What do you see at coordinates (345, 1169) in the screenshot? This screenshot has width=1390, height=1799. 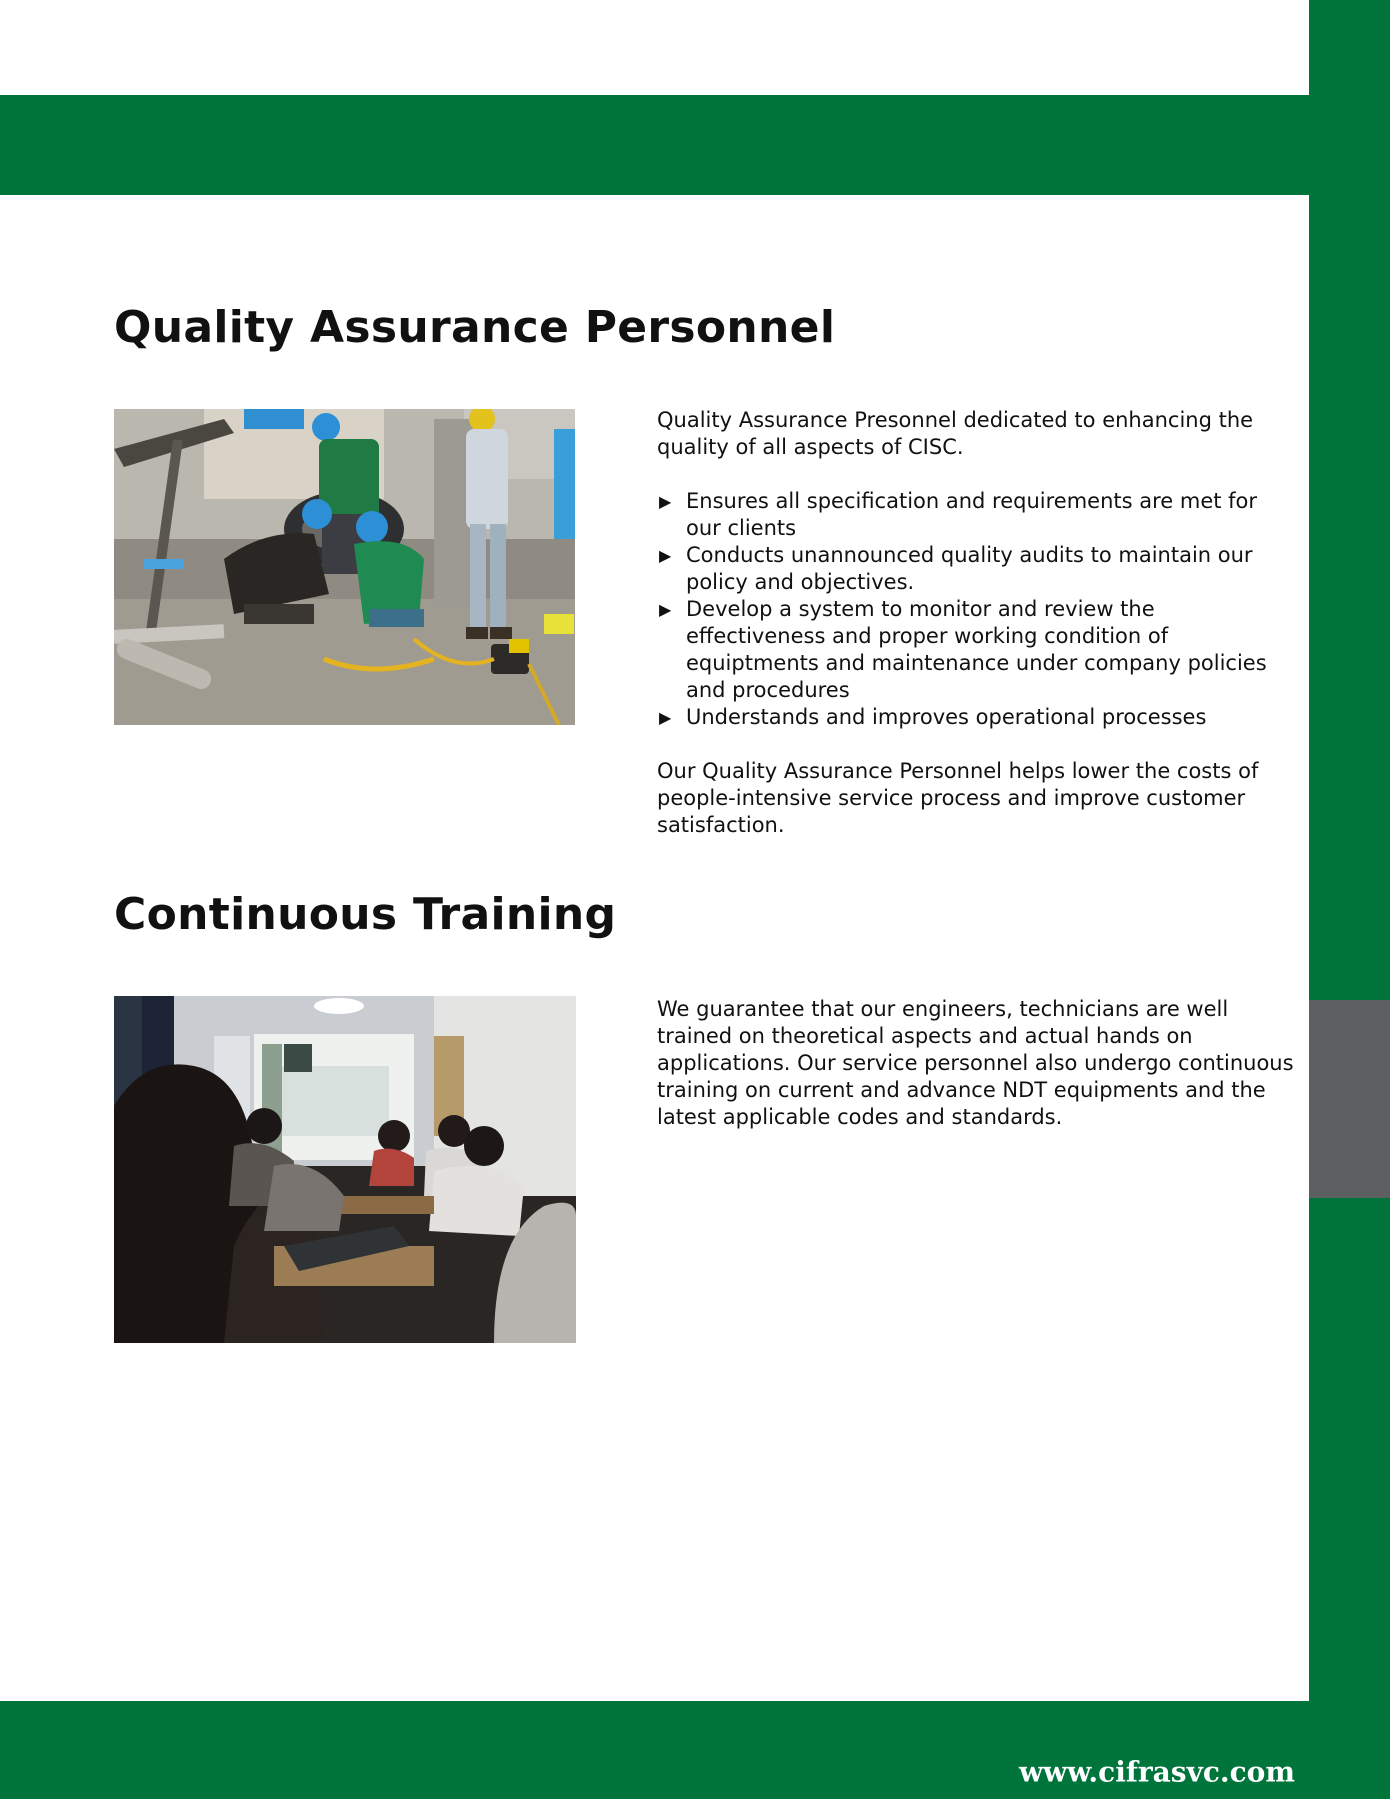 I see `continuous-training-photo` at bounding box center [345, 1169].